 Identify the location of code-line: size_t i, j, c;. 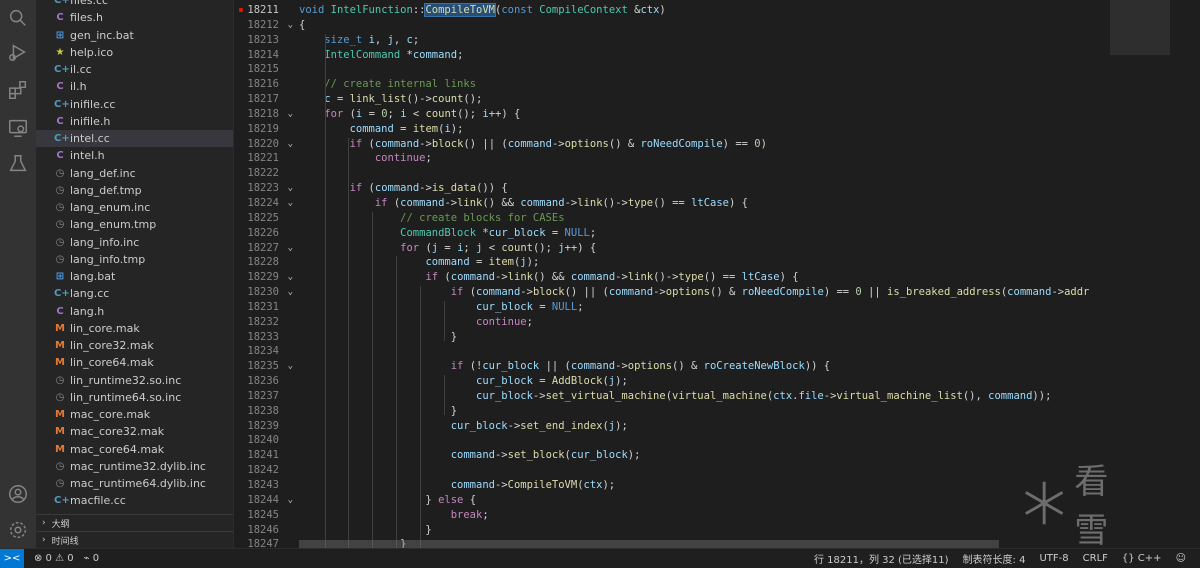
(719, 40).